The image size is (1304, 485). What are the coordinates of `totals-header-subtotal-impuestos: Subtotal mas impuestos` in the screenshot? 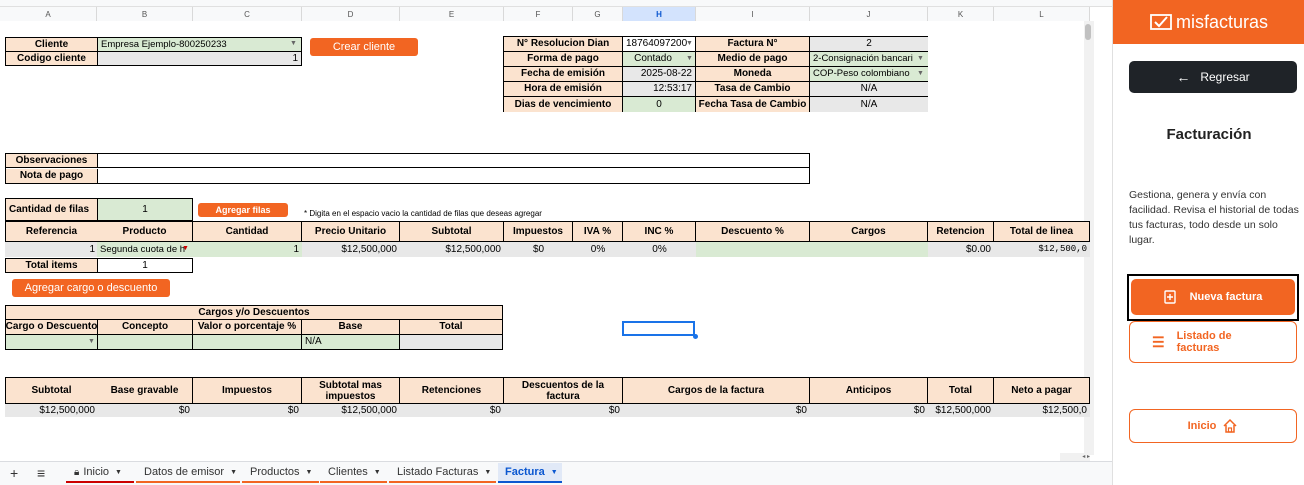 It's located at (351, 391).